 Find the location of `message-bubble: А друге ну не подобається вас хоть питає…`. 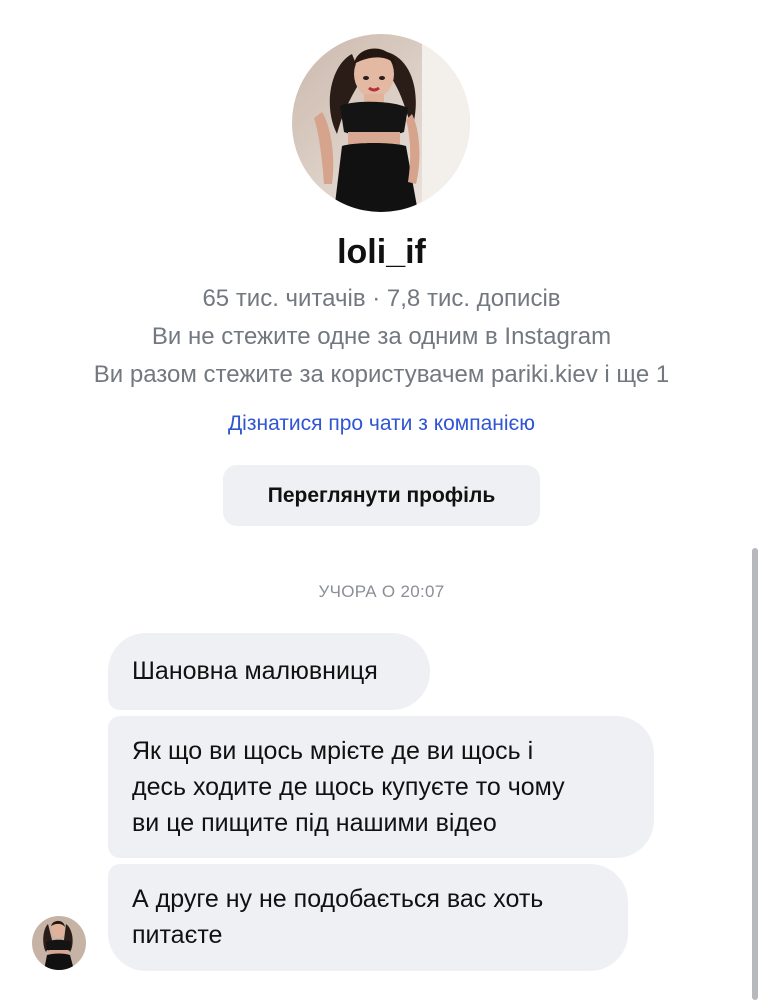

message-bubble: А друге ну не подобається вас хоть питає… is located at coordinates (368, 917).